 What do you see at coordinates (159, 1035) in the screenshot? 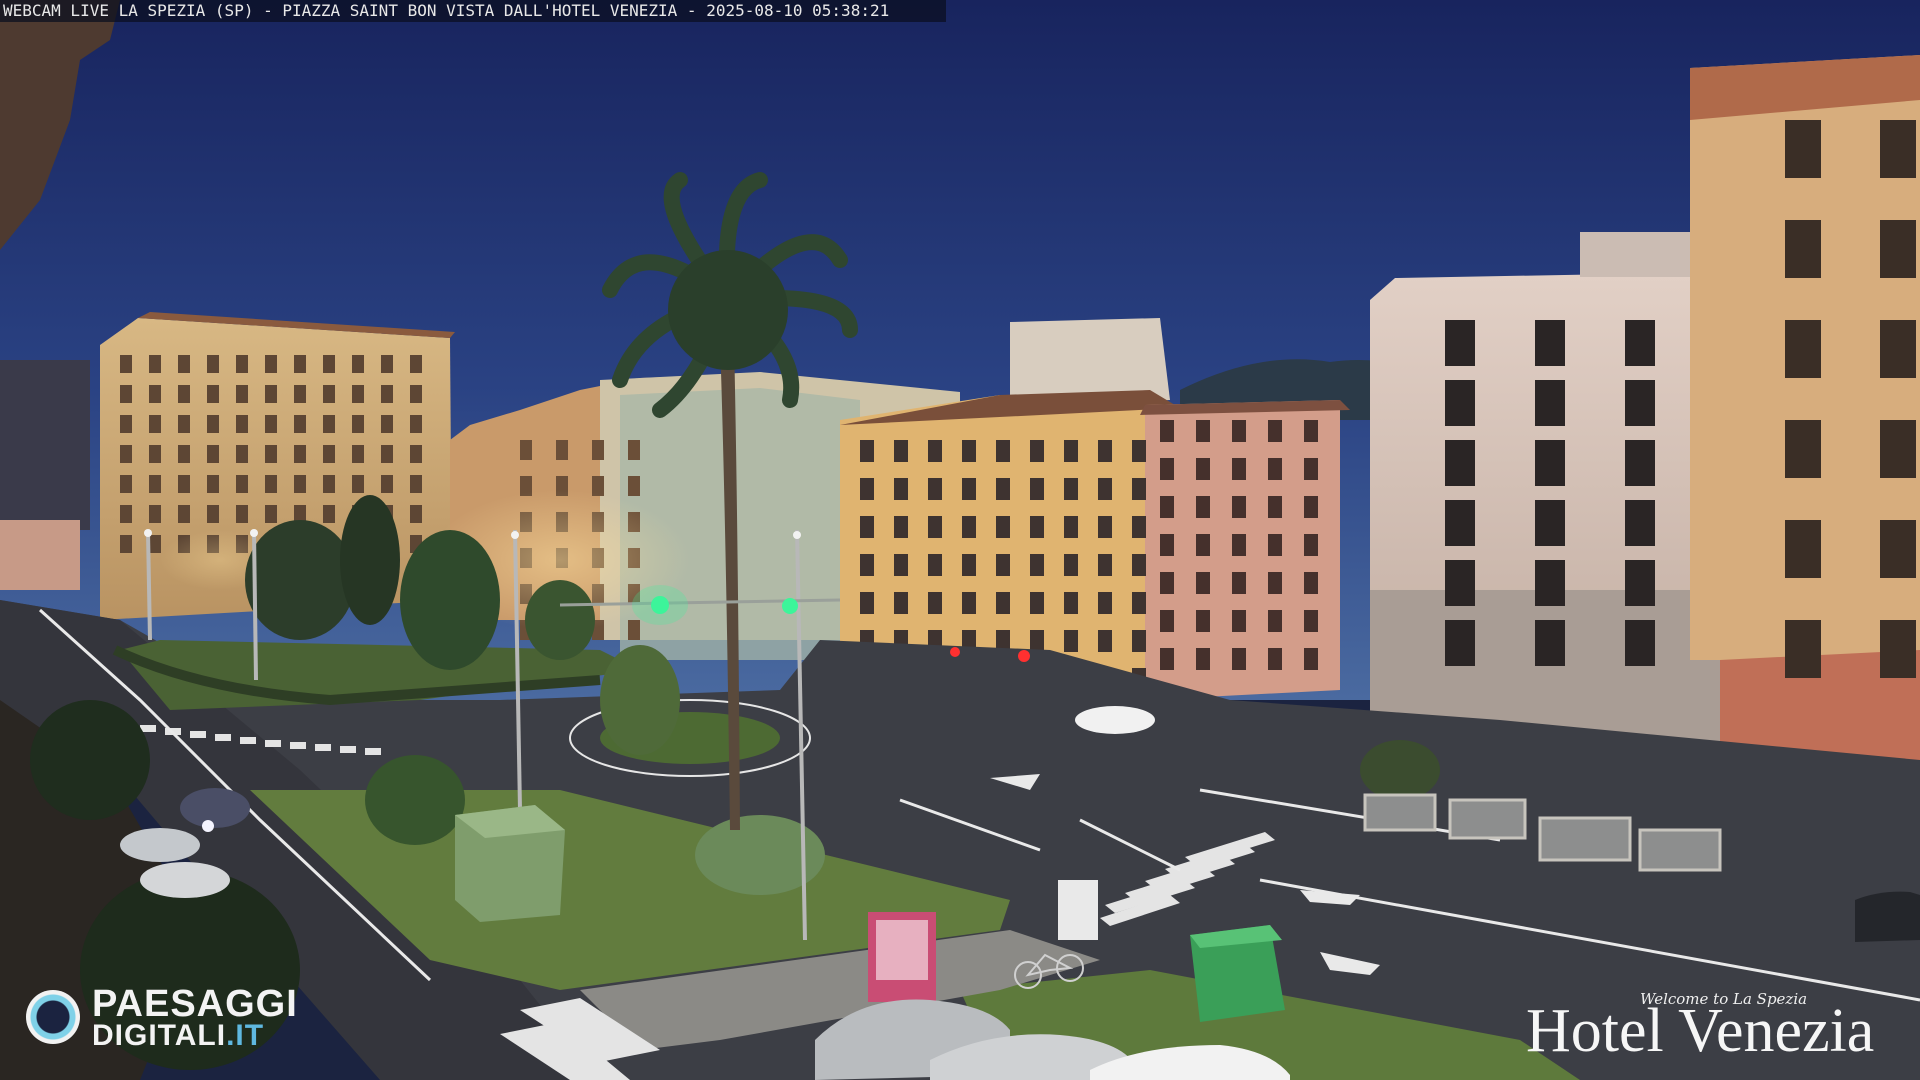
I see `logo-line-2-main: DIGITALI` at bounding box center [159, 1035].